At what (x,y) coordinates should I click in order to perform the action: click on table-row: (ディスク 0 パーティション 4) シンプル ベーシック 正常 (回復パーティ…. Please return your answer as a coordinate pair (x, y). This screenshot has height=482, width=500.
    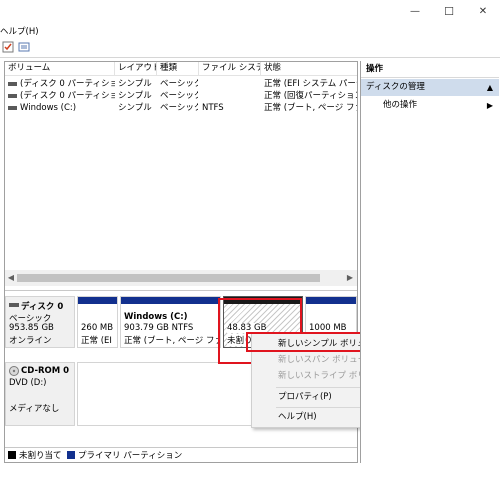
    Looking at the image, I should click on (181, 96).